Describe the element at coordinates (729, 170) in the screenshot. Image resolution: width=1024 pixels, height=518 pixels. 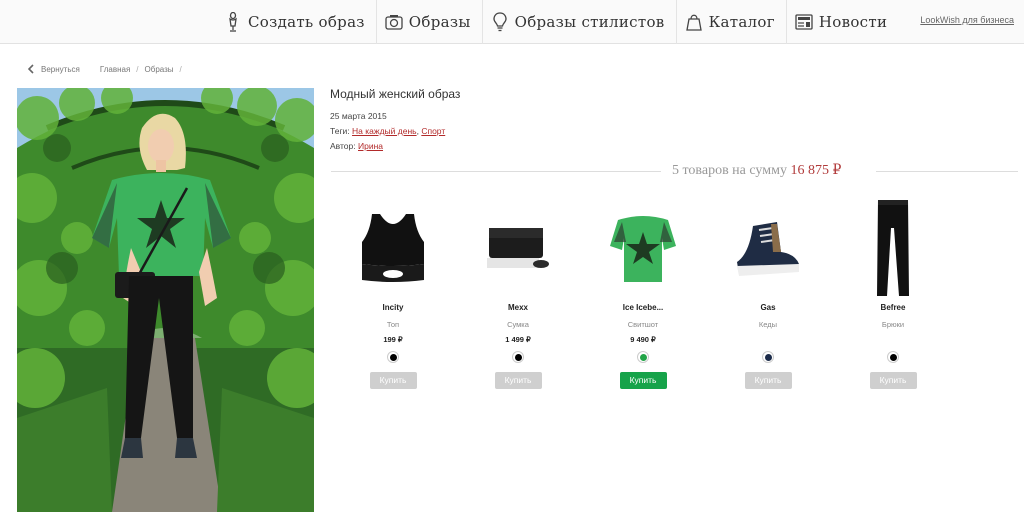
I see `summary-text: 5 товаров на сумму` at that location.